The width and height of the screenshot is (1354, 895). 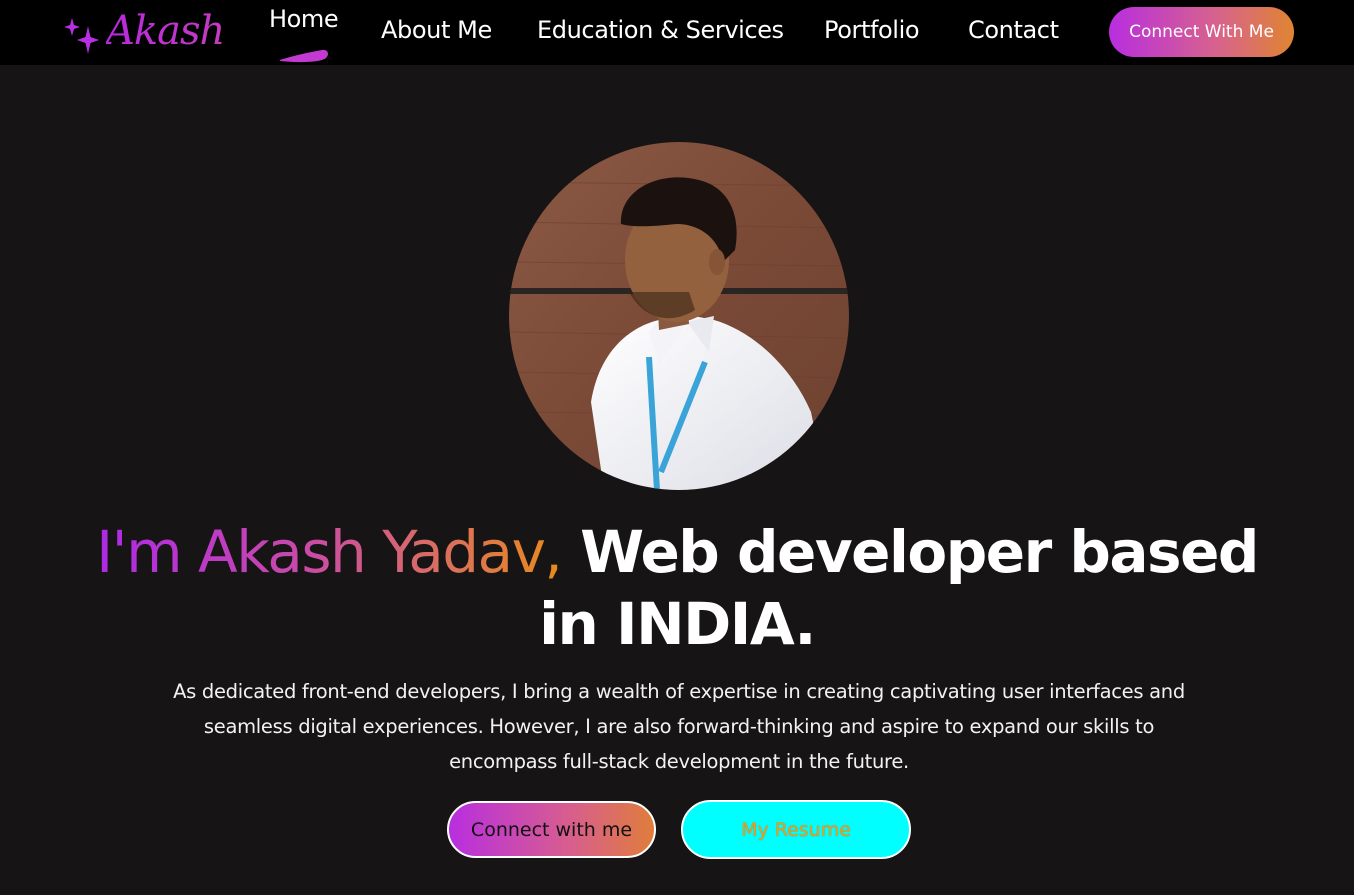 What do you see at coordinates (81, 36) in the screenshot?
I see `sparkle-icon` at bounding box center [81, 36].